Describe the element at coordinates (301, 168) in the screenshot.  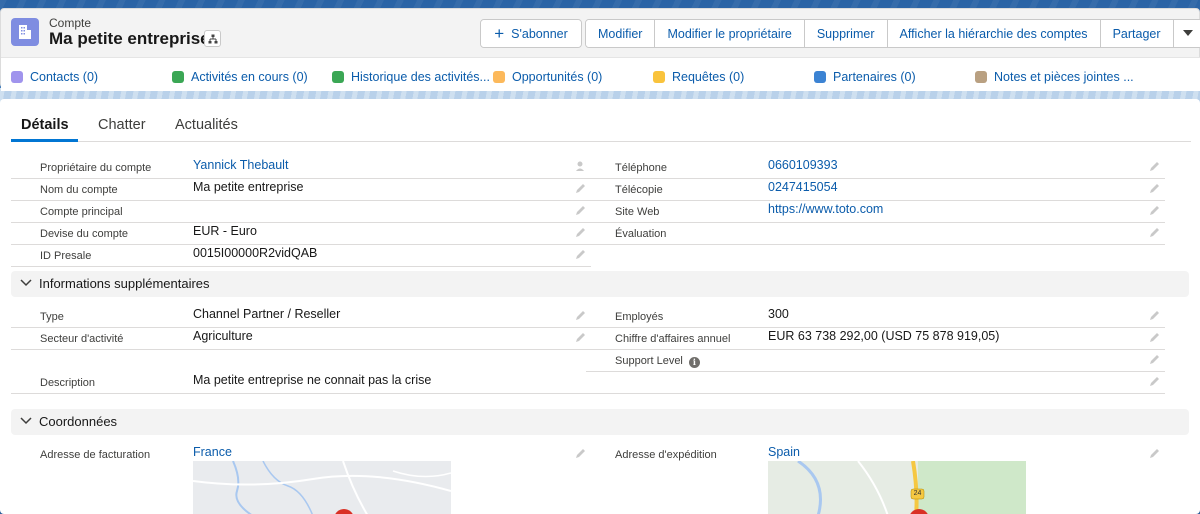
I see `field-account-owner: Propriétaire du compte Yannick Thebault` at that location.